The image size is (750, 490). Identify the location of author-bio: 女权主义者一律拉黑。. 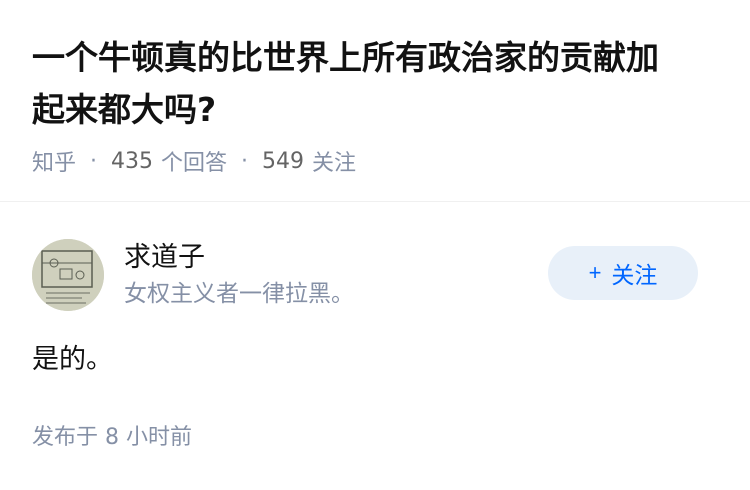
(239, 294).